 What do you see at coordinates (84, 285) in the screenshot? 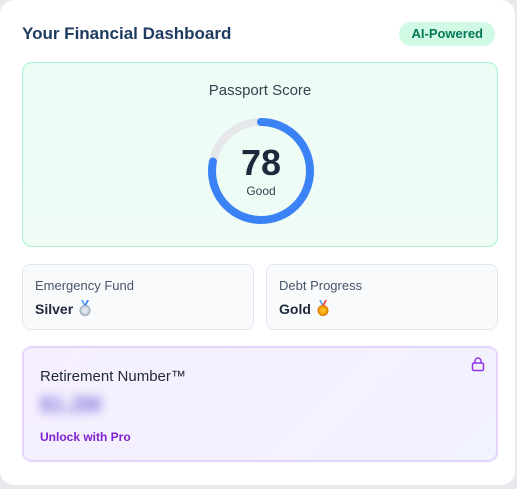
I see `emergency-fund-label: Emergency Fund` at bounding box center [84, 285].